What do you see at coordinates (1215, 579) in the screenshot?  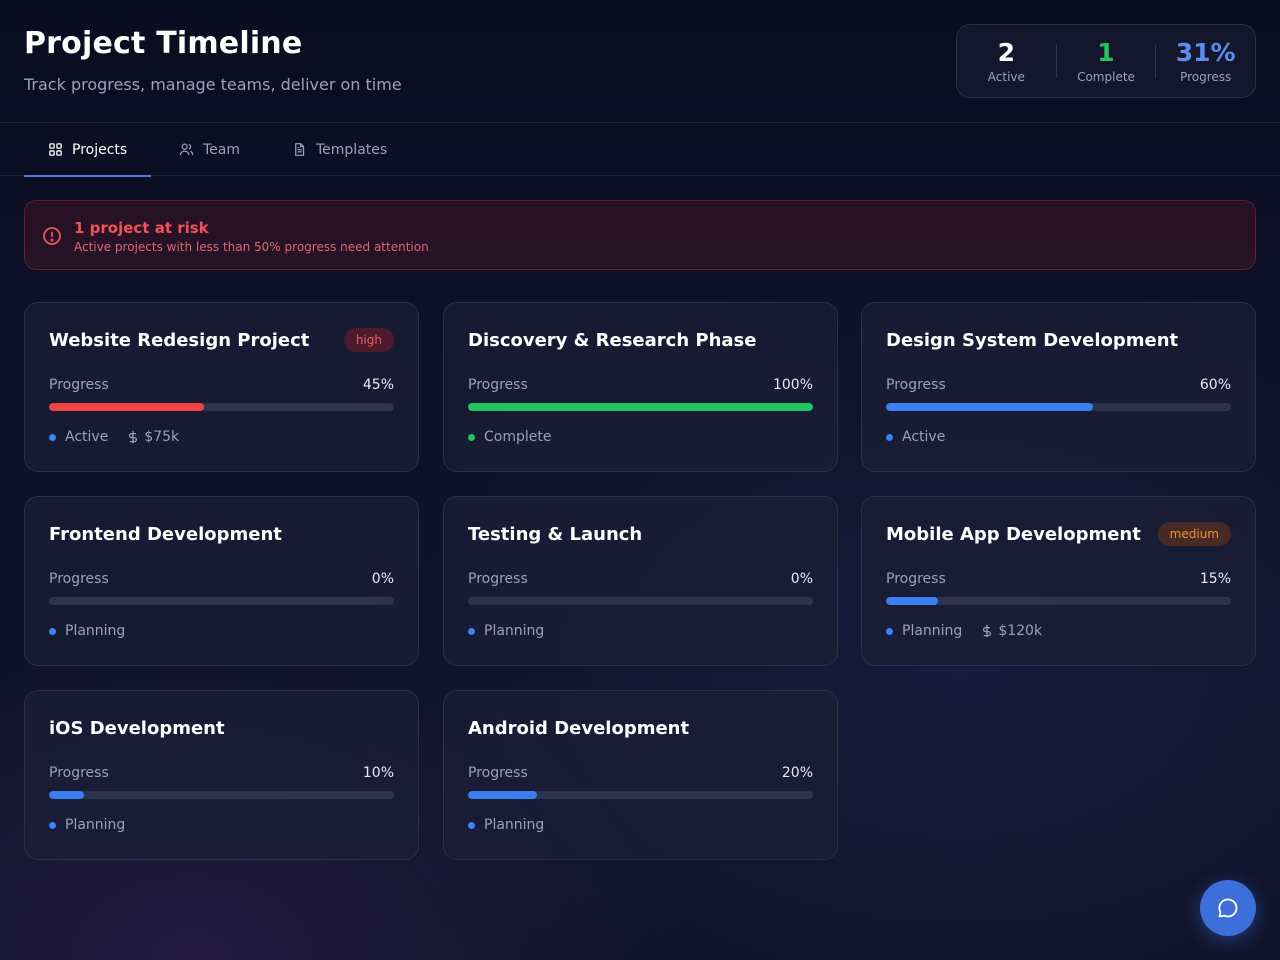 I see `progress-percent: 15%` at bounding box center [1215, 579].